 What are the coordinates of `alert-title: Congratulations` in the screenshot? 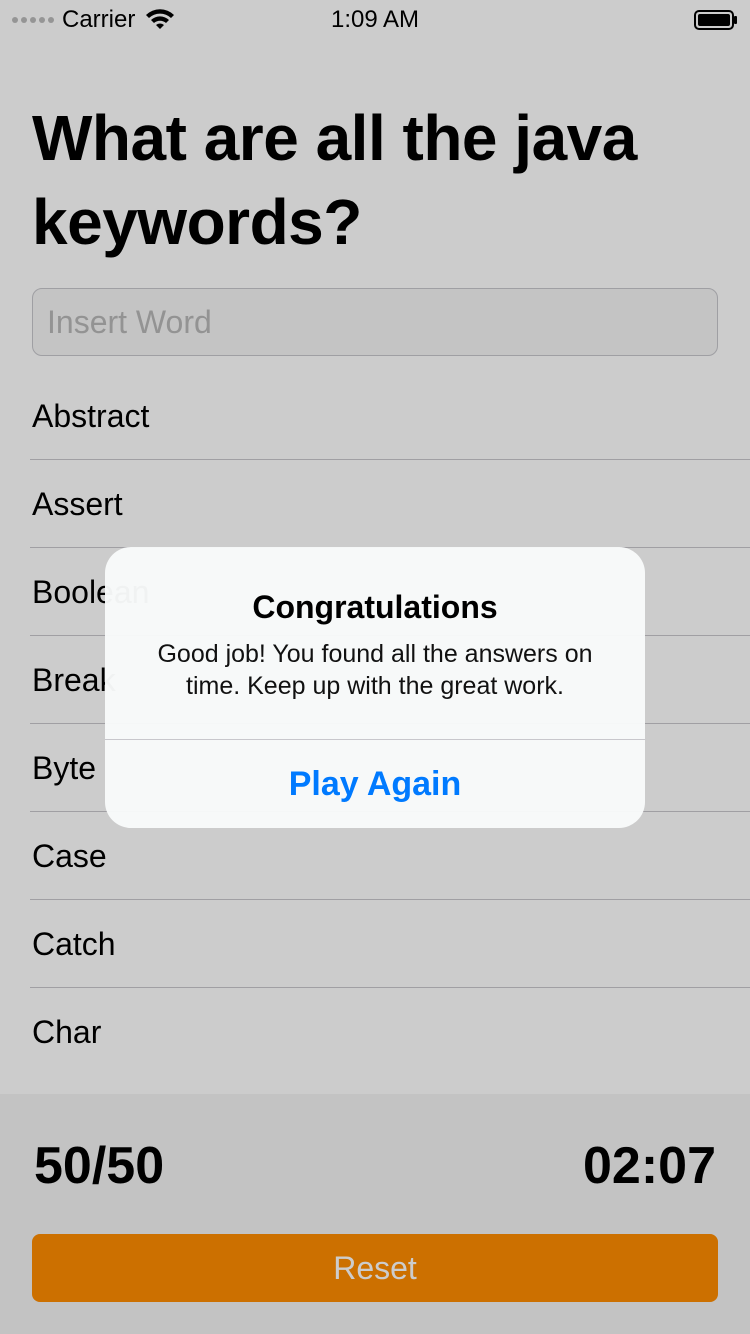 It's located at (375, 607).